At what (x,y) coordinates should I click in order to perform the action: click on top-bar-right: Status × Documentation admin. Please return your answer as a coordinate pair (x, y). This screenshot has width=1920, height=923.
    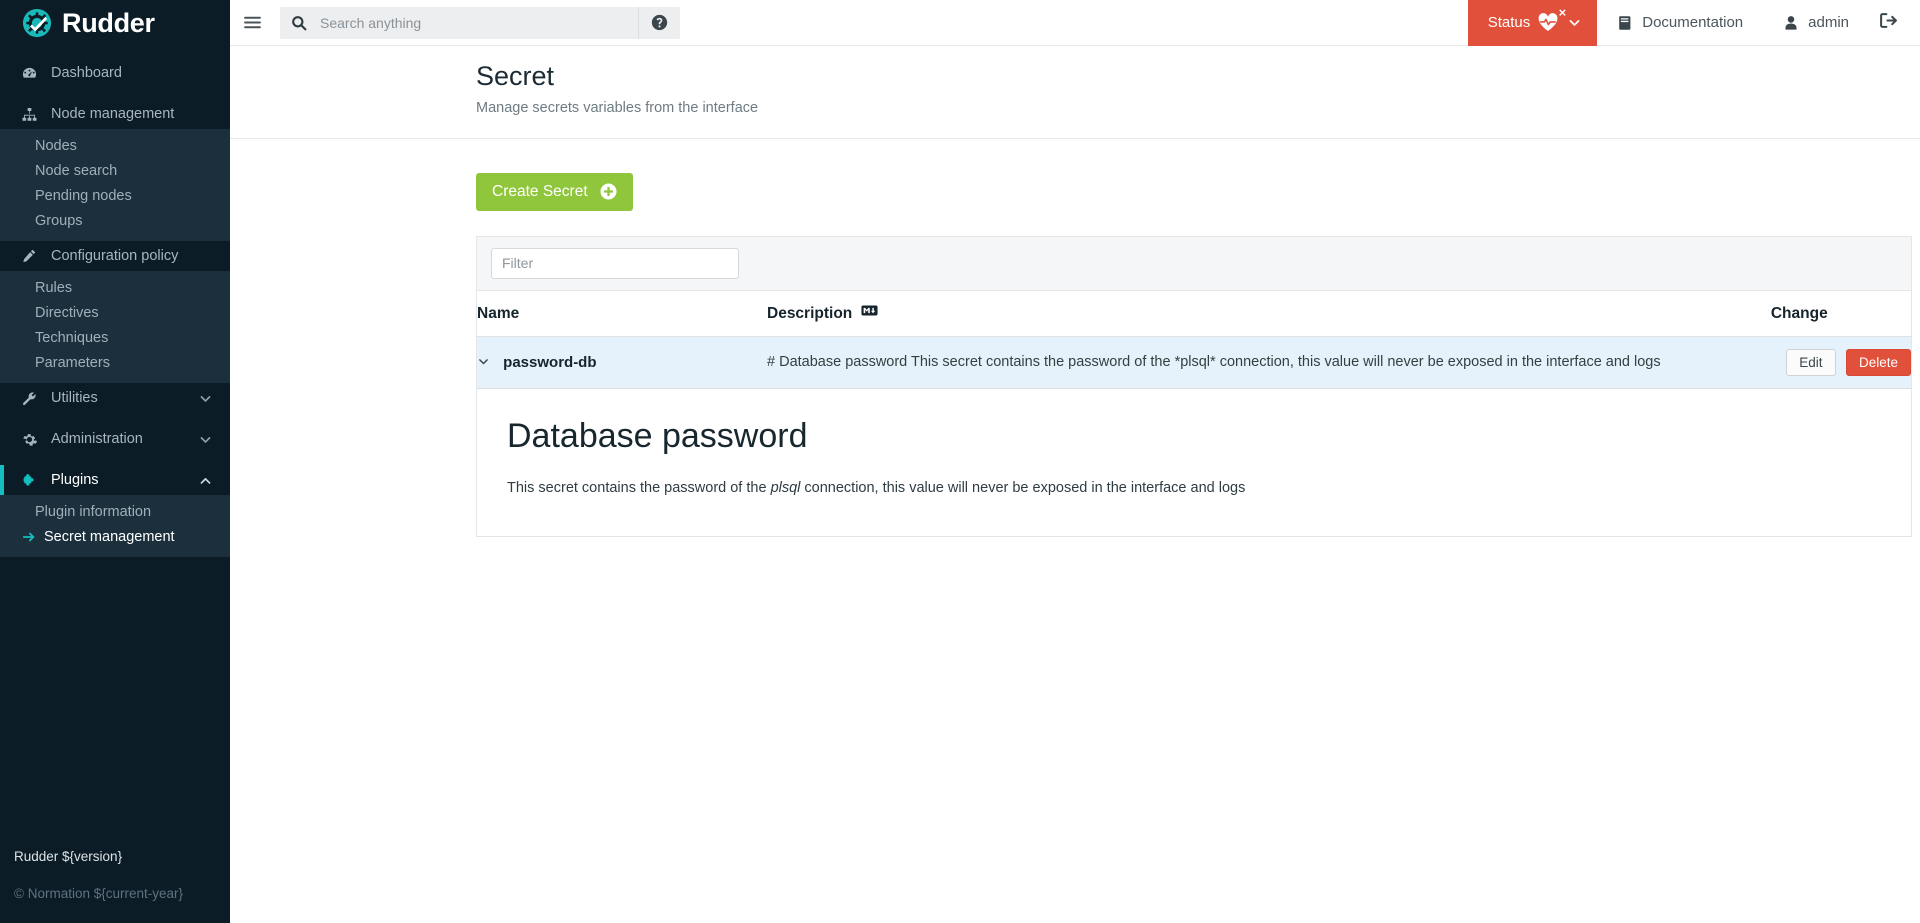
    Looking at the image, I should click on (1693, 23).